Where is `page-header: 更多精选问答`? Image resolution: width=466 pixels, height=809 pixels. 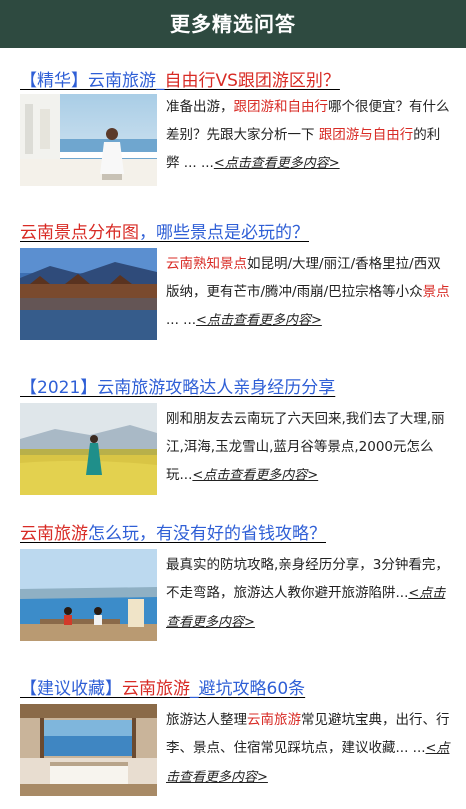
page-header: 更多精选问答 is located at coordinates (233, 24).